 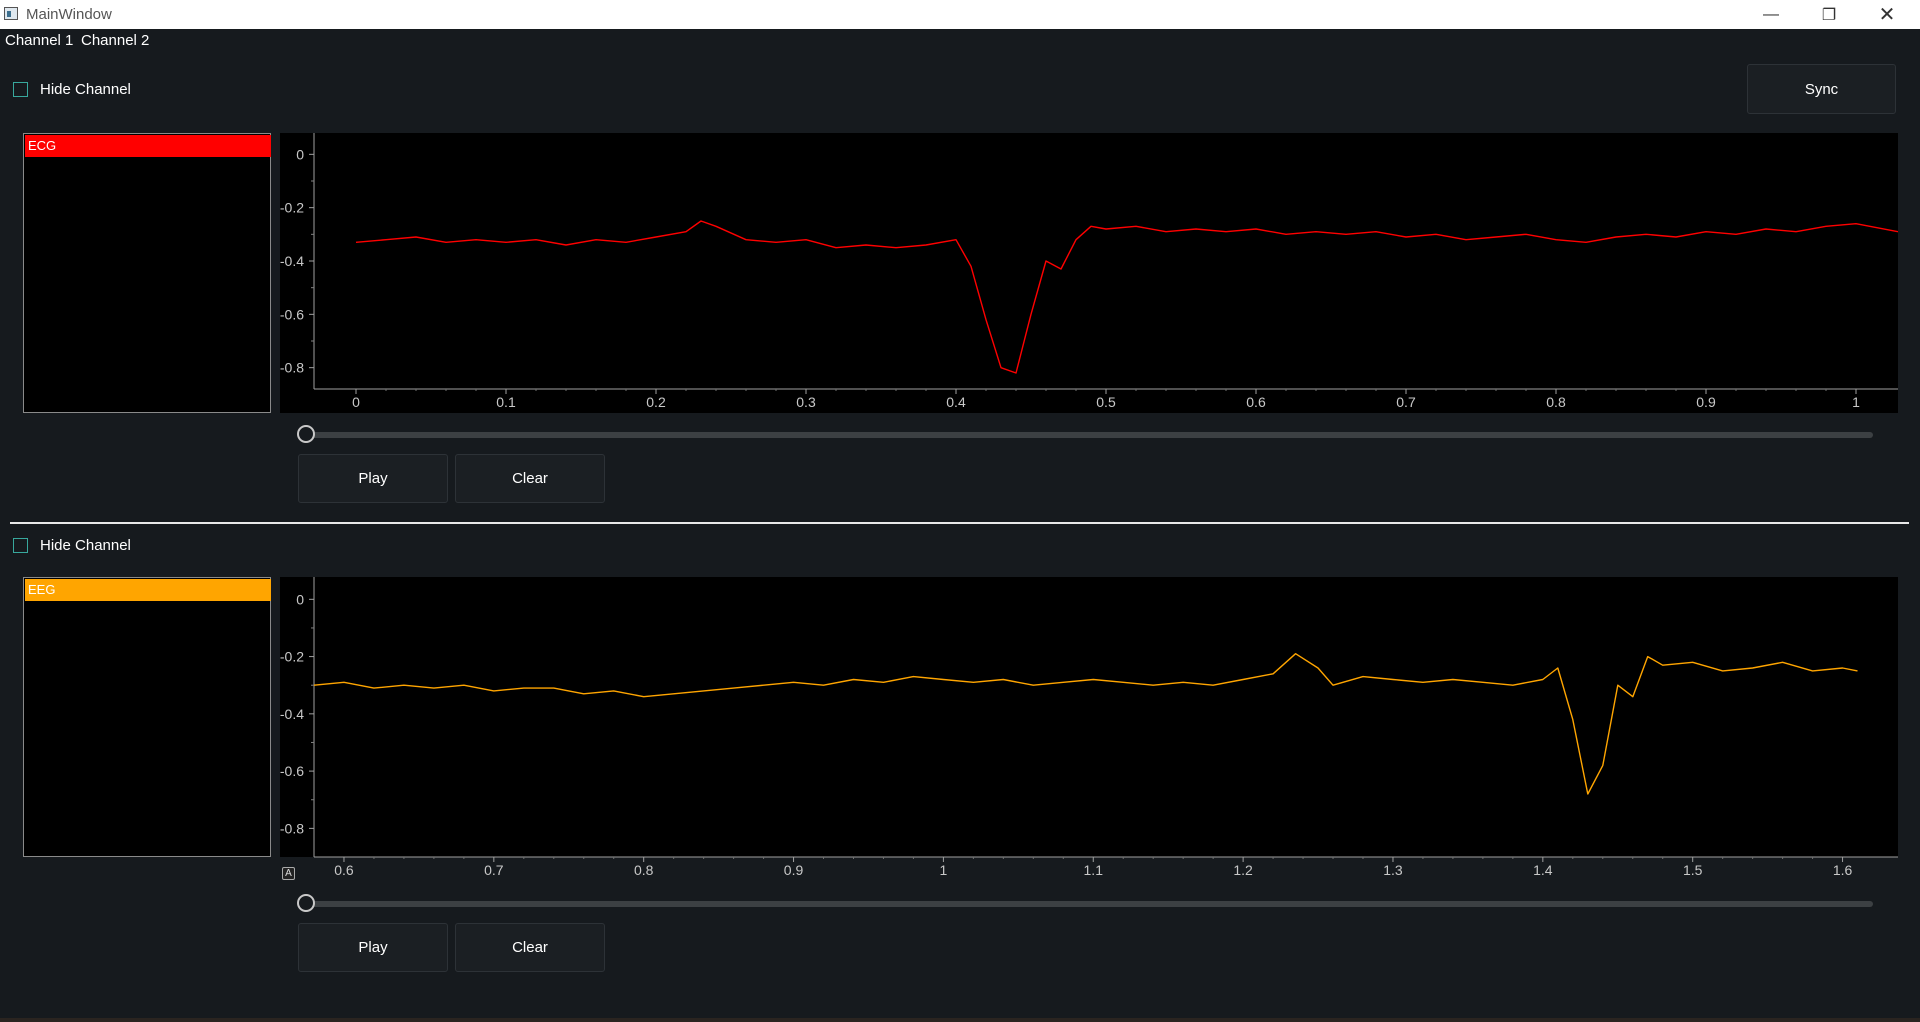 I want to click on title-bar: MainWindow — ❐ ✕, so click(x=960, y=14).